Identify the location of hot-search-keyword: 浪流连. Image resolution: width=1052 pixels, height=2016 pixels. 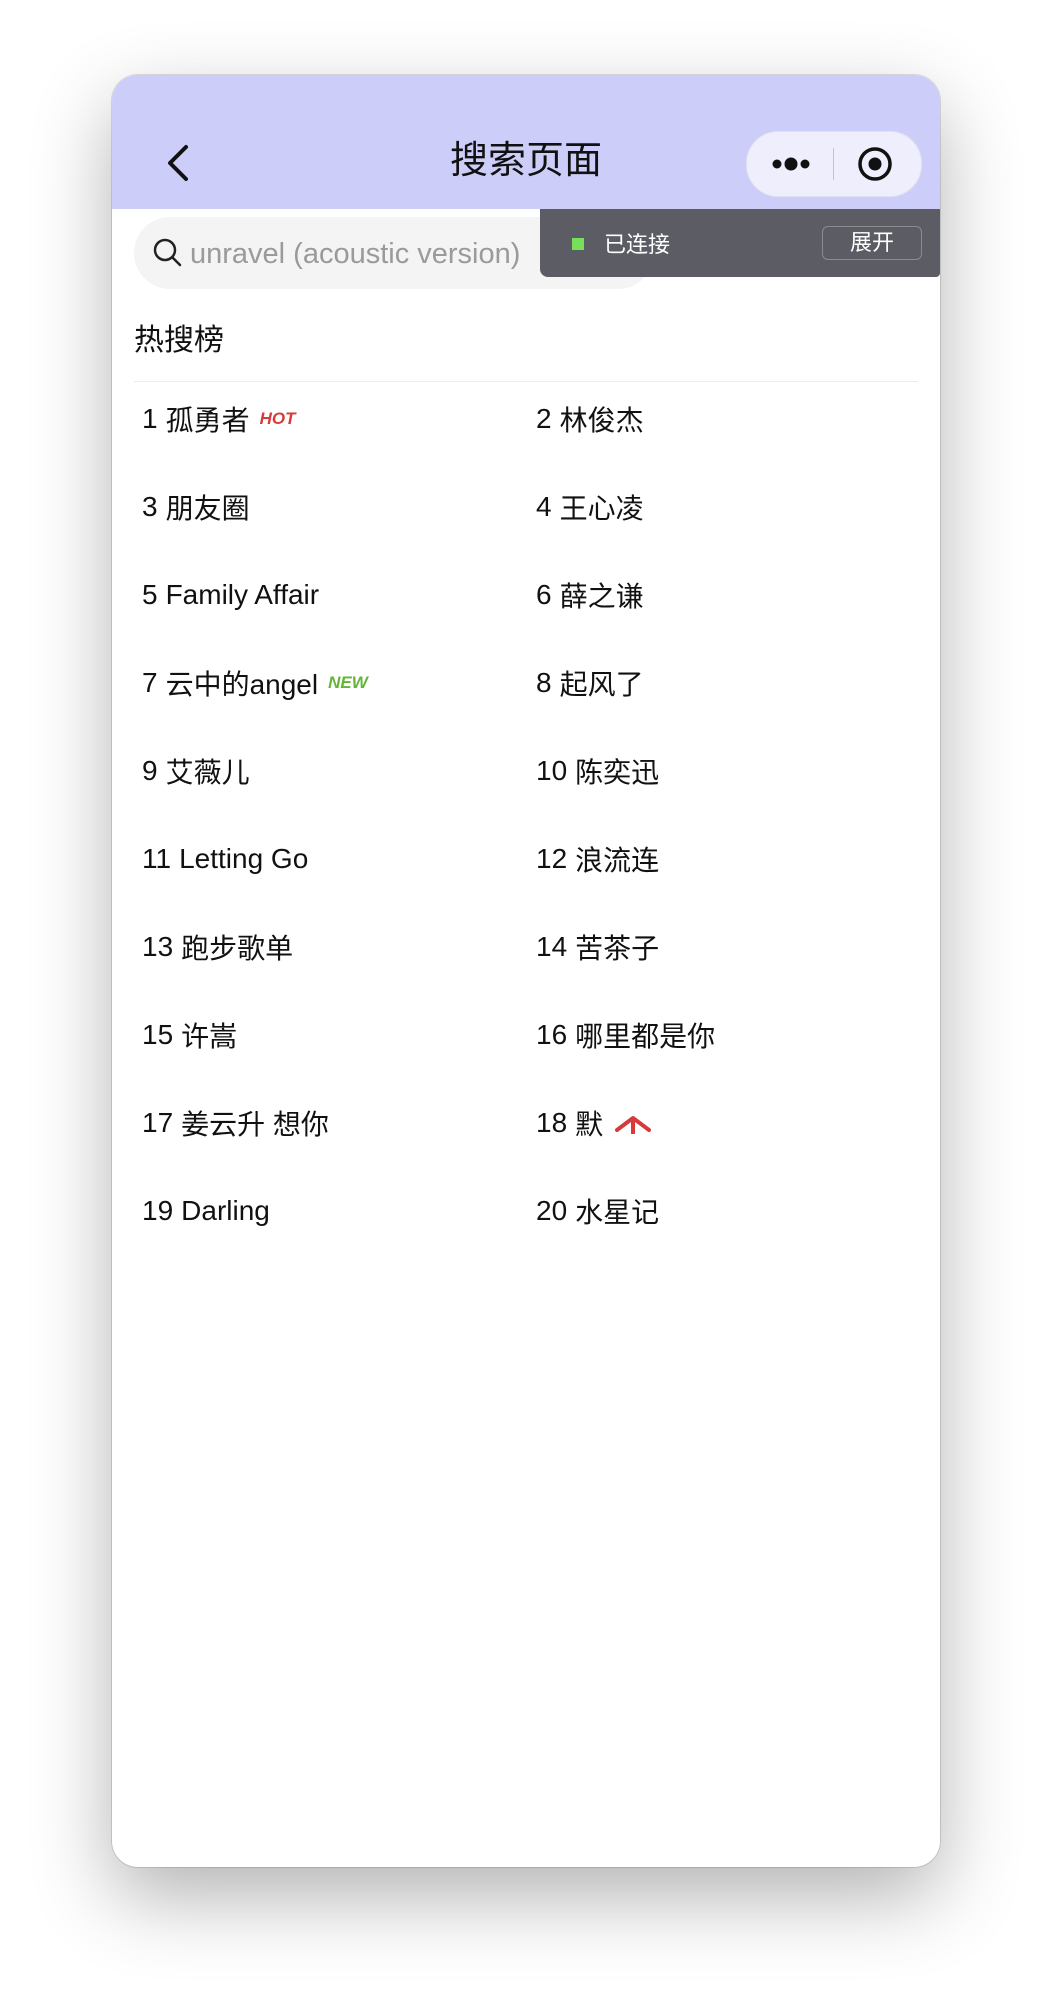
(617, 860).